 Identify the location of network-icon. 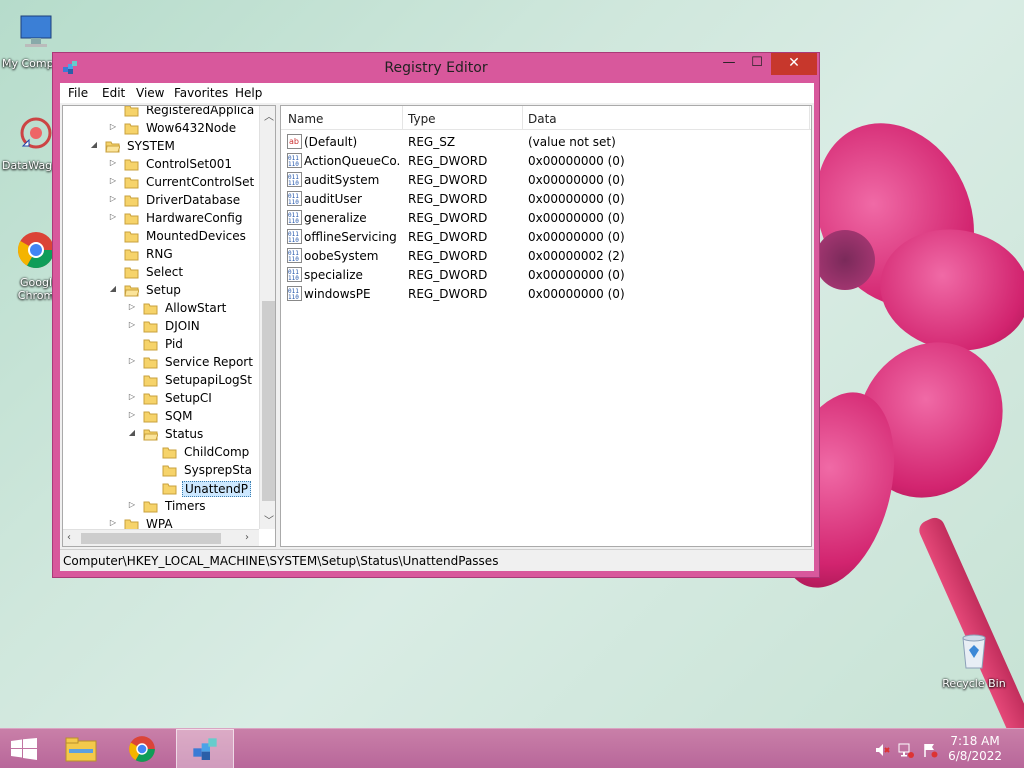
(906, 750).